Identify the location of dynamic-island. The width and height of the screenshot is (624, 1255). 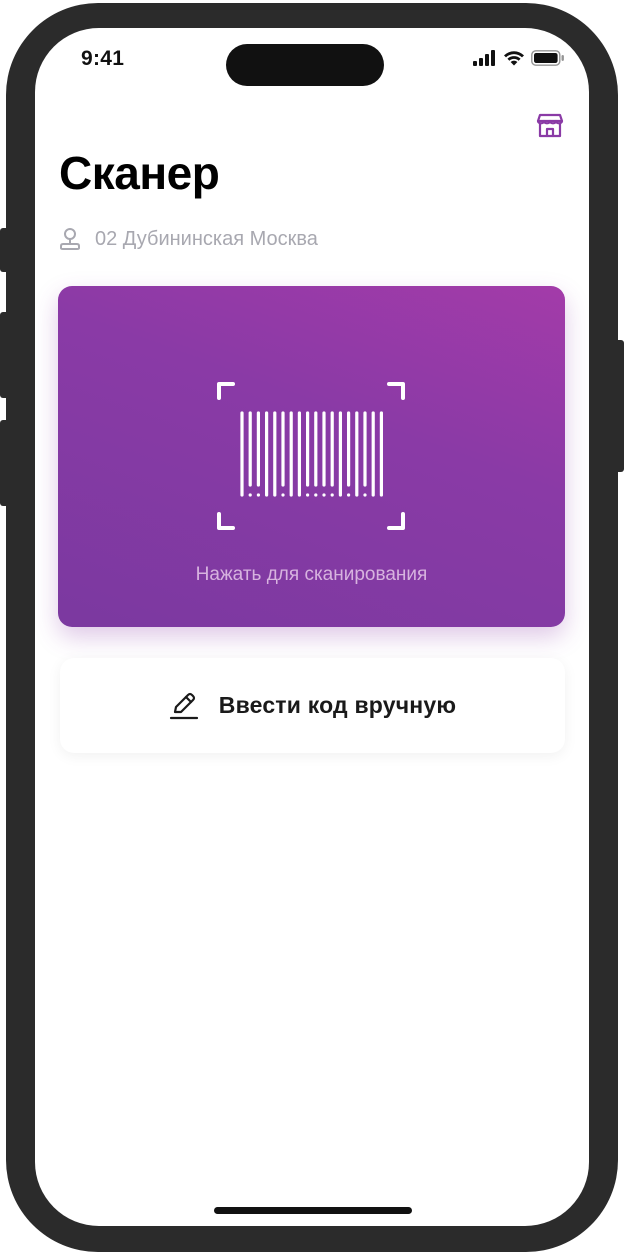
(305, 65).